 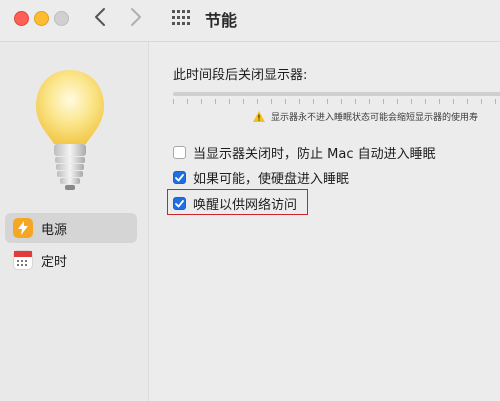 I want to click on warning-icon, so click(x=259, y=116).